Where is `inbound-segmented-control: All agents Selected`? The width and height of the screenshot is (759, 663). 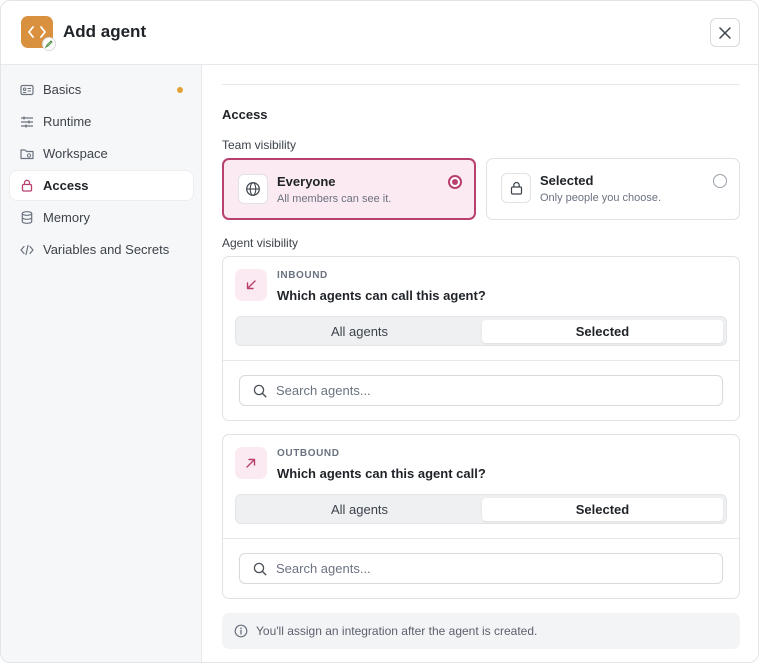
inbound-segmented-control: All agents Selected is located at coordinates (481, 331).